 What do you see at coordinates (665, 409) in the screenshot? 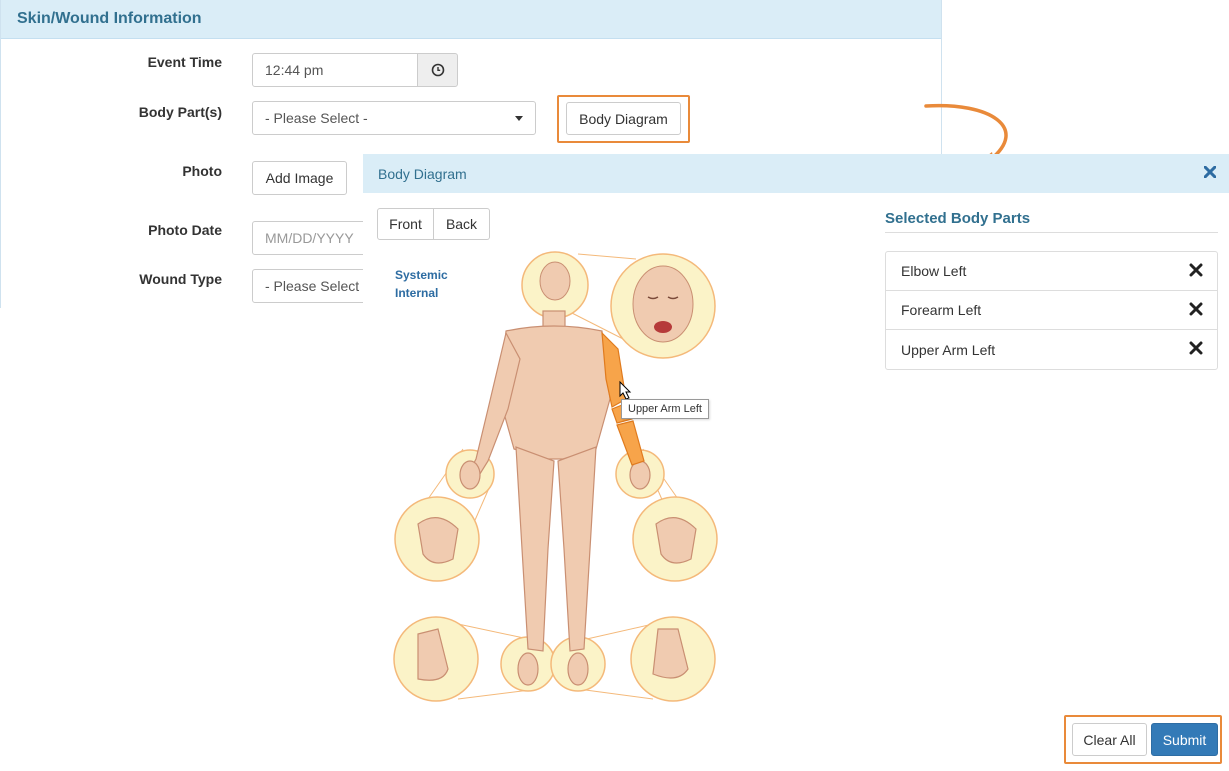
I see `hover-tooltip: Upper Arm Left` at bounding box center [665, 409].